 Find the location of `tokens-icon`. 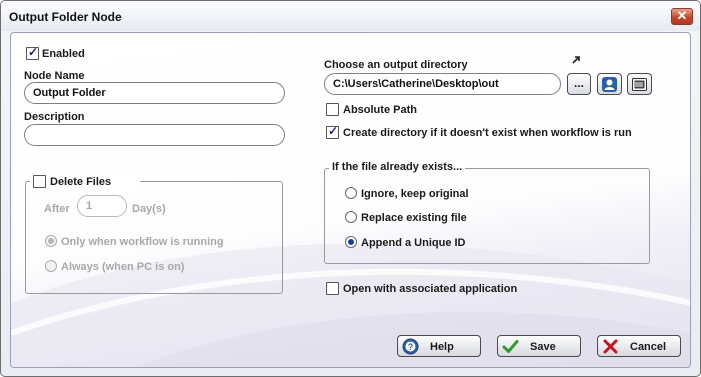

tokens-icon is located at coordinates (639, 84).